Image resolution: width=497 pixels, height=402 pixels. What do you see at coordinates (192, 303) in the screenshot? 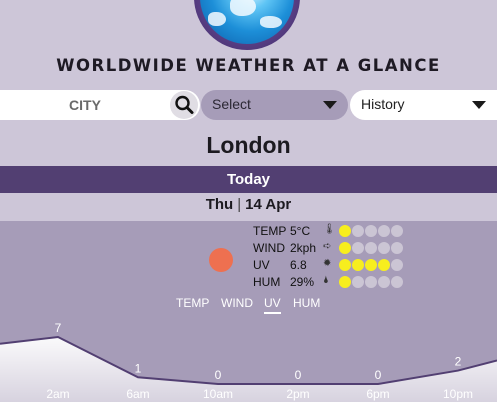
I see `tab-temp: TEMP` at bounding box center [192, 303].